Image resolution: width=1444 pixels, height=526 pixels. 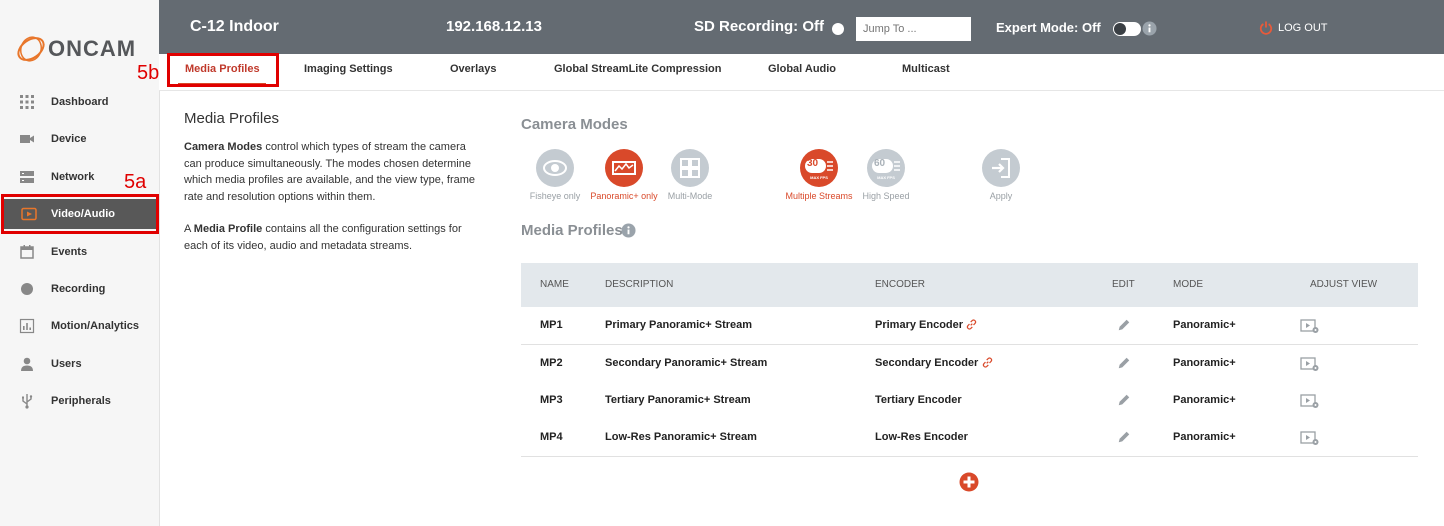 I want to click on mode-multi-label: Multi-Mode, so click(x=690, y=196).